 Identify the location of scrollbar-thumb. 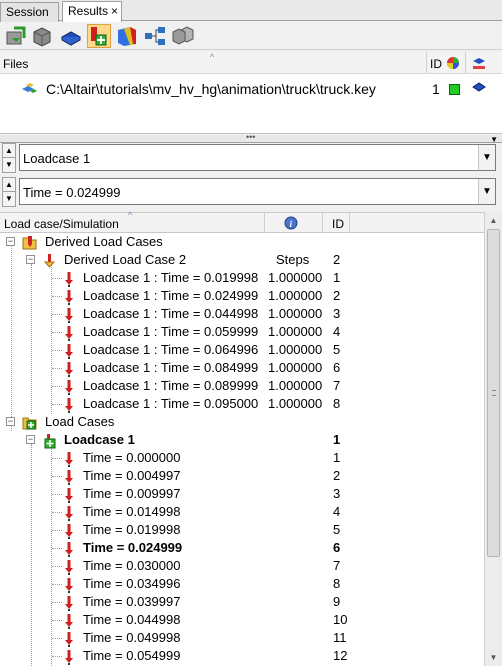
(493, 393).